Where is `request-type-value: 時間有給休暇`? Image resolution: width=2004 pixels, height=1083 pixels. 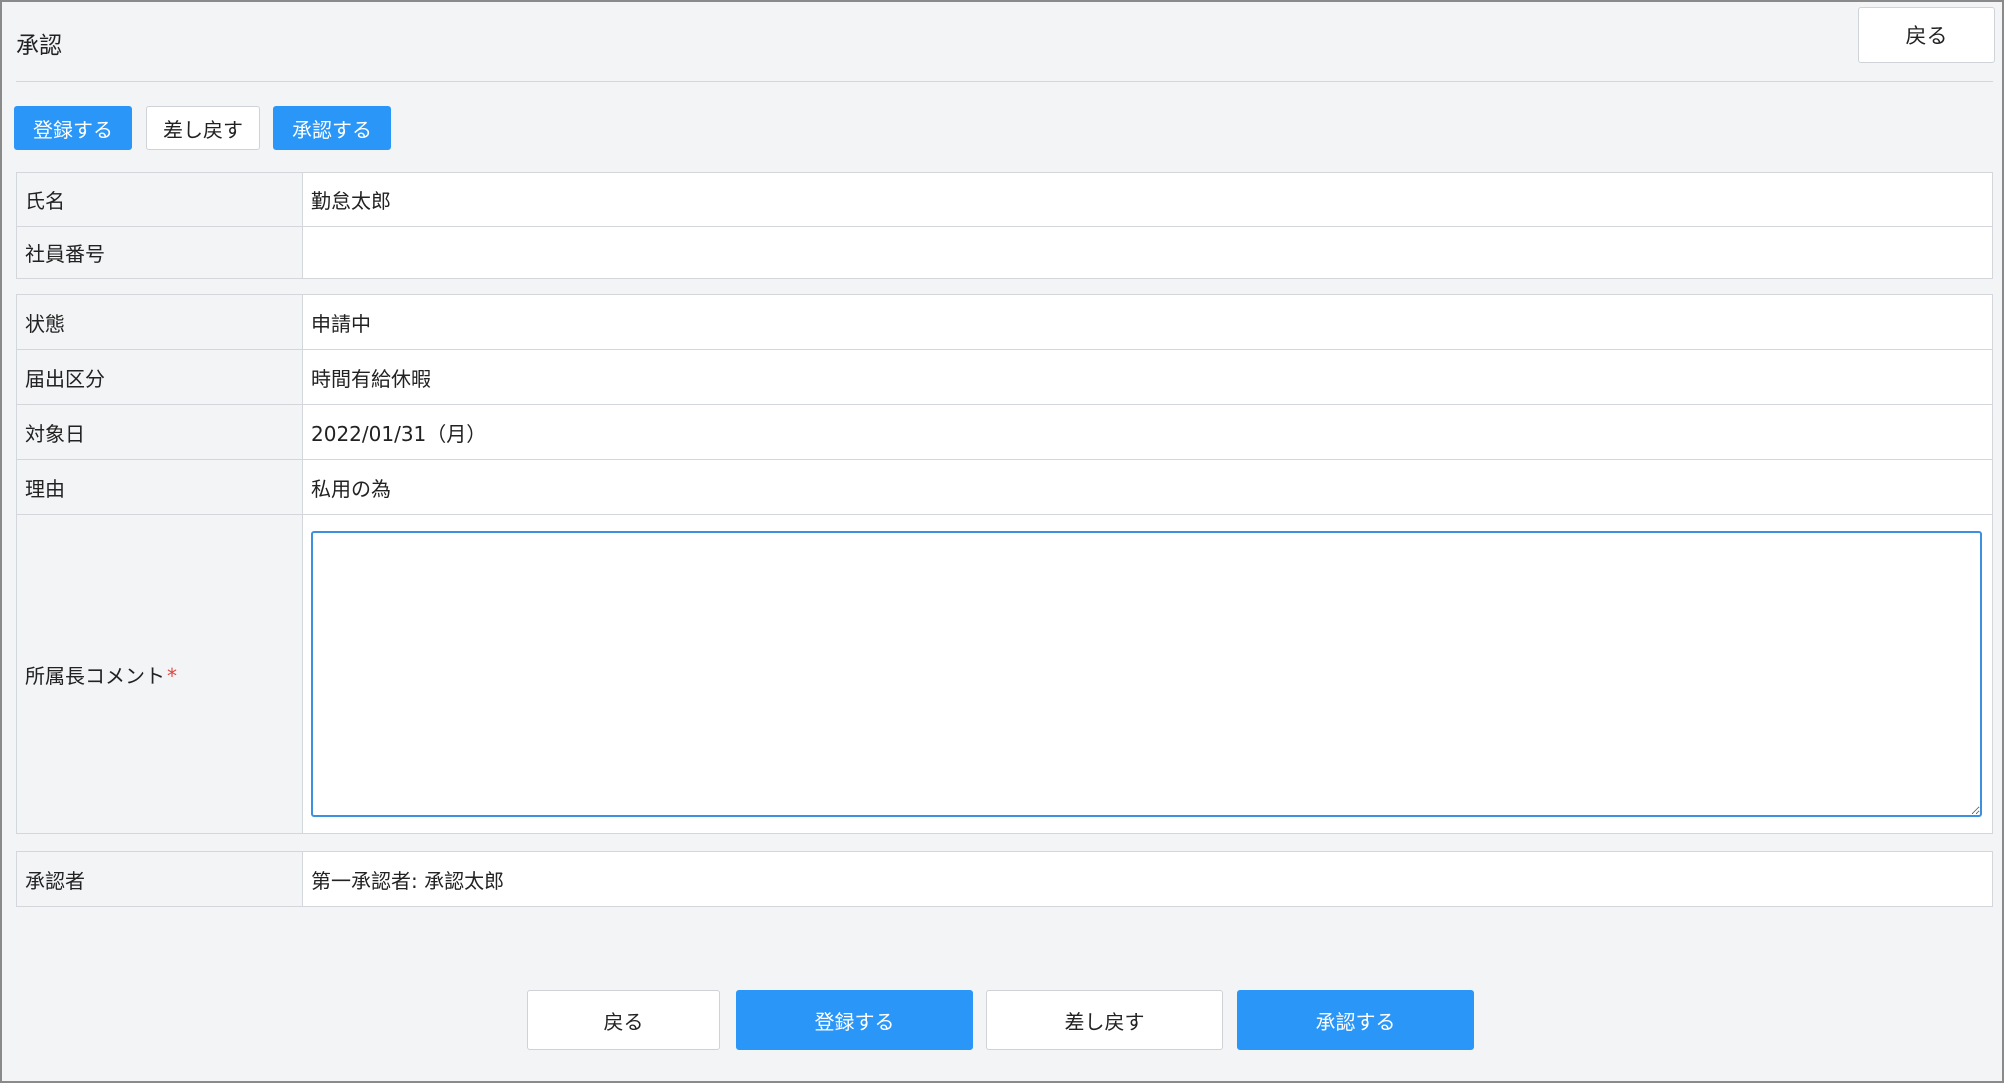 request-type-value: 時間有給休暇 is located at coordinates (1147, 377).